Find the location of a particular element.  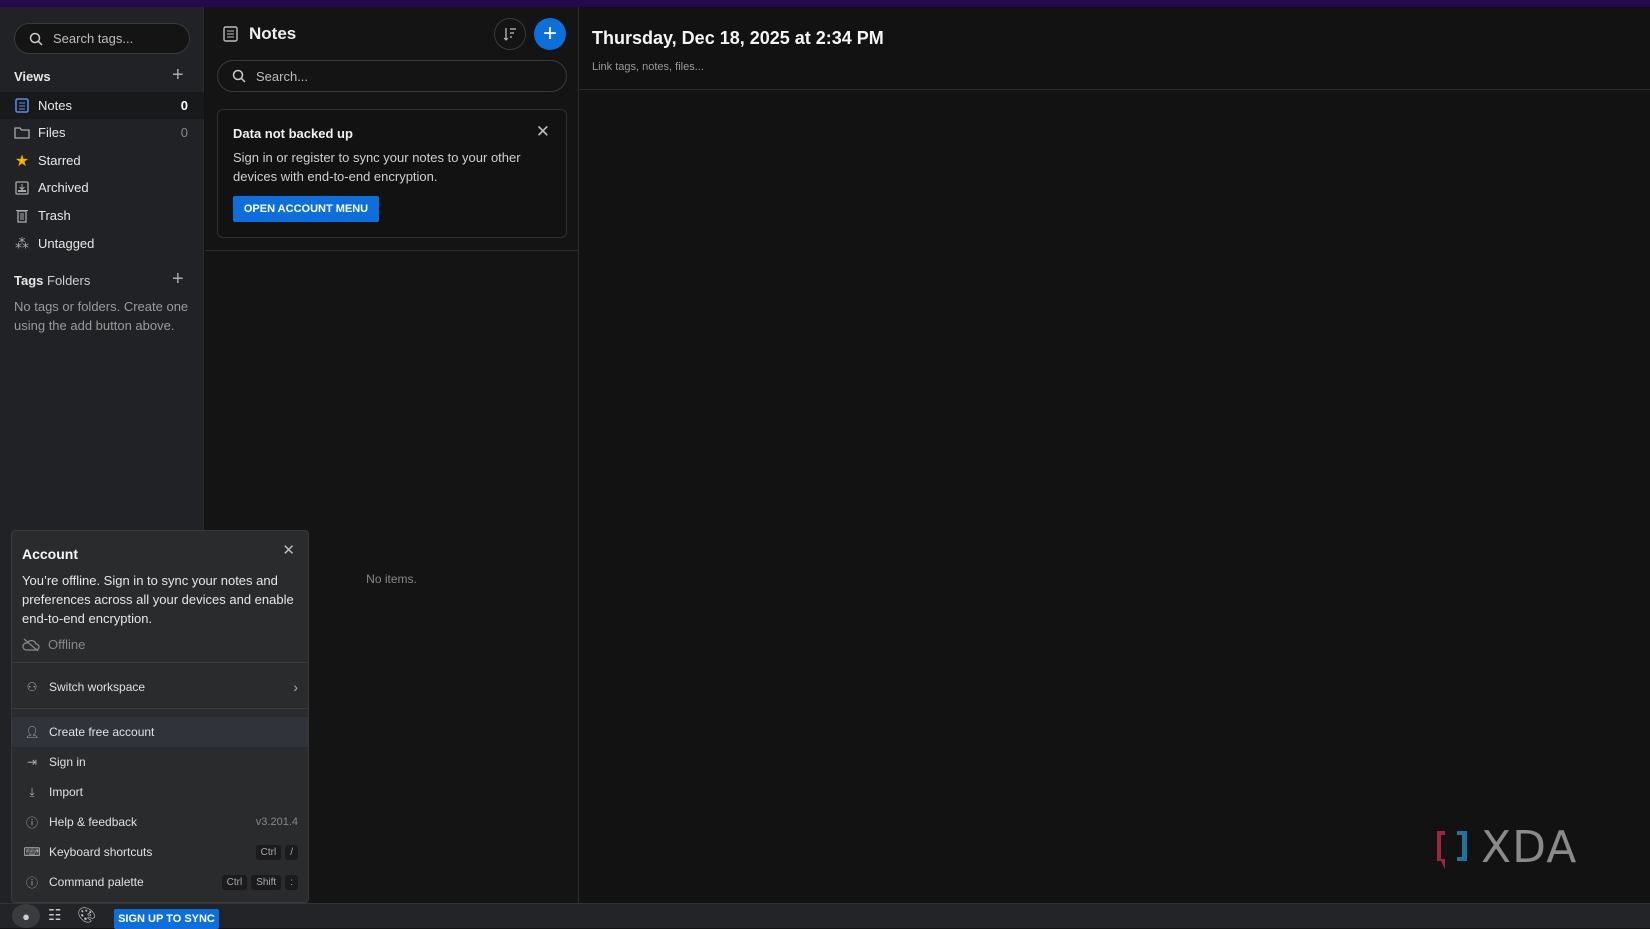

archive-icon is located at coordinates (22, 188).